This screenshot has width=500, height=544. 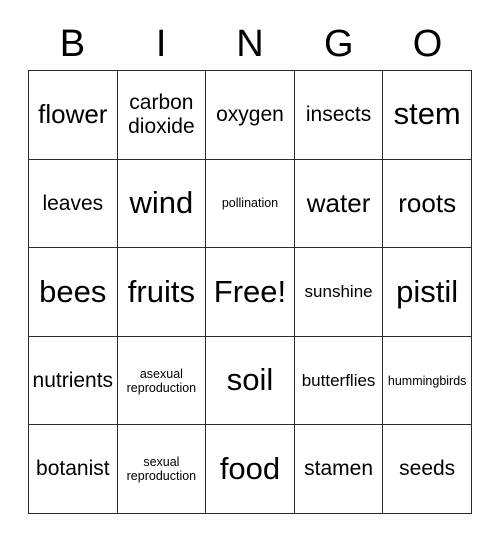 I want to click on bingo-cell-g1: insects, so click(x=339, y=115).